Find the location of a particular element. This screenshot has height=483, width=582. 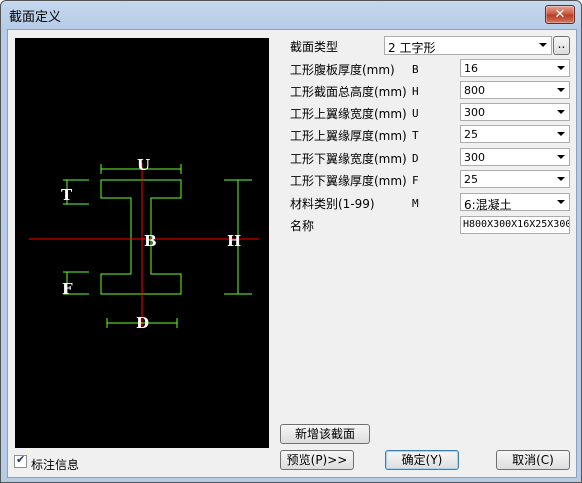

material-select: 6:混凝土 is located at coordinates (515, 202).